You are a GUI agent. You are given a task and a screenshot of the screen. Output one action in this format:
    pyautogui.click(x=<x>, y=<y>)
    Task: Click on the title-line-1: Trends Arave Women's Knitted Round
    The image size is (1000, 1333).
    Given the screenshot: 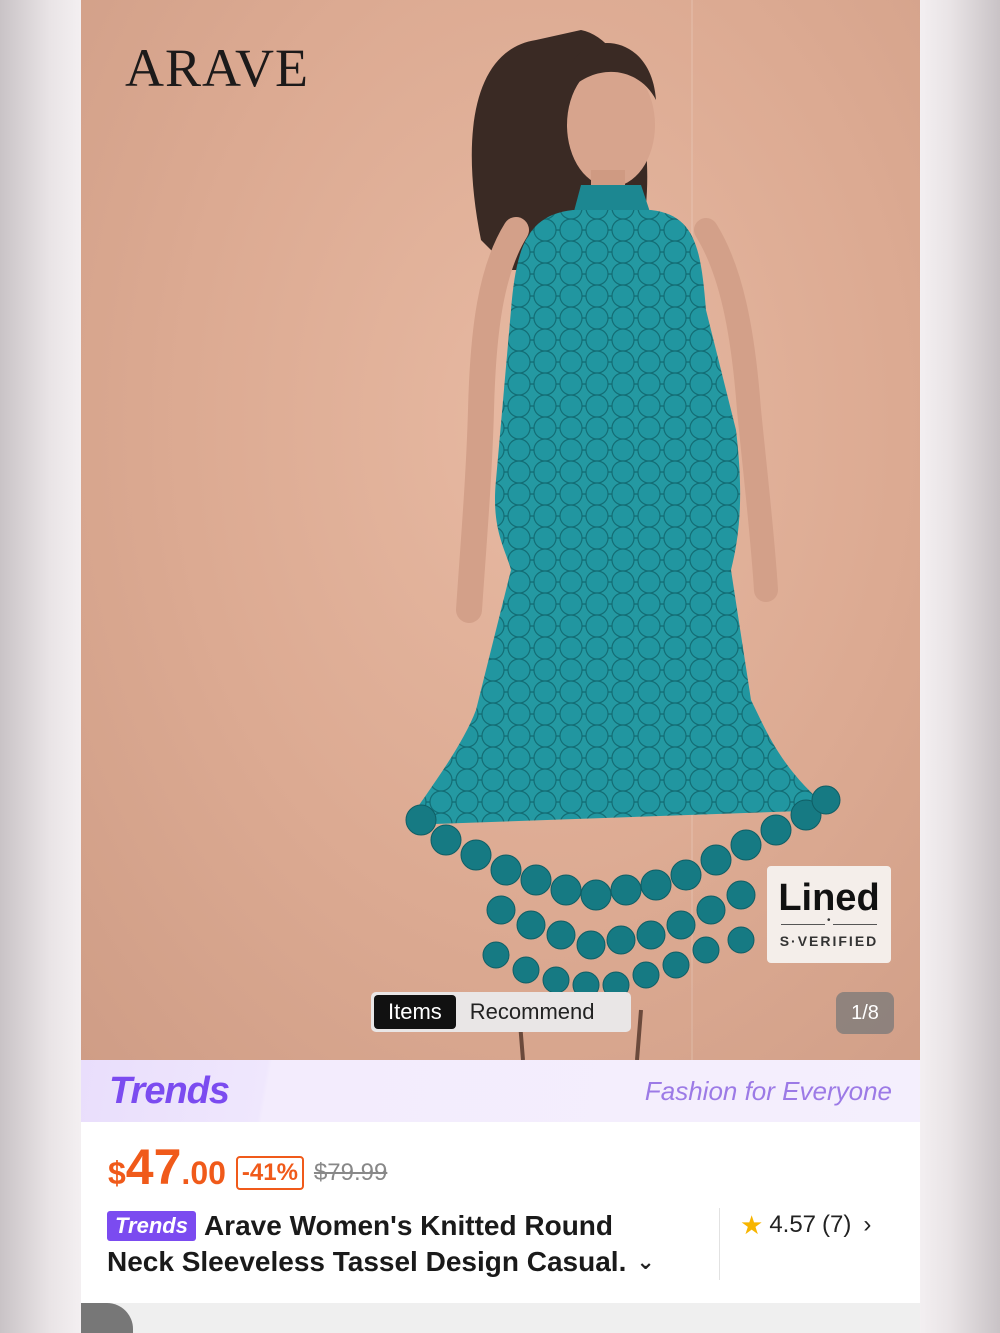 What is the action you would take?
    pyautogui.click(x=407, y=1226)
    